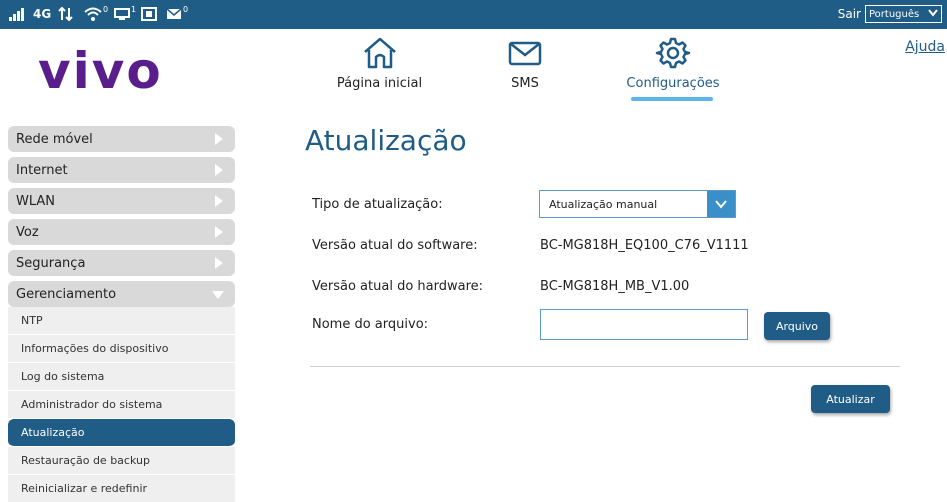  Describe the element at coordinates (149, 14) in the screenshot. I see `sd-card-icon` at that location.